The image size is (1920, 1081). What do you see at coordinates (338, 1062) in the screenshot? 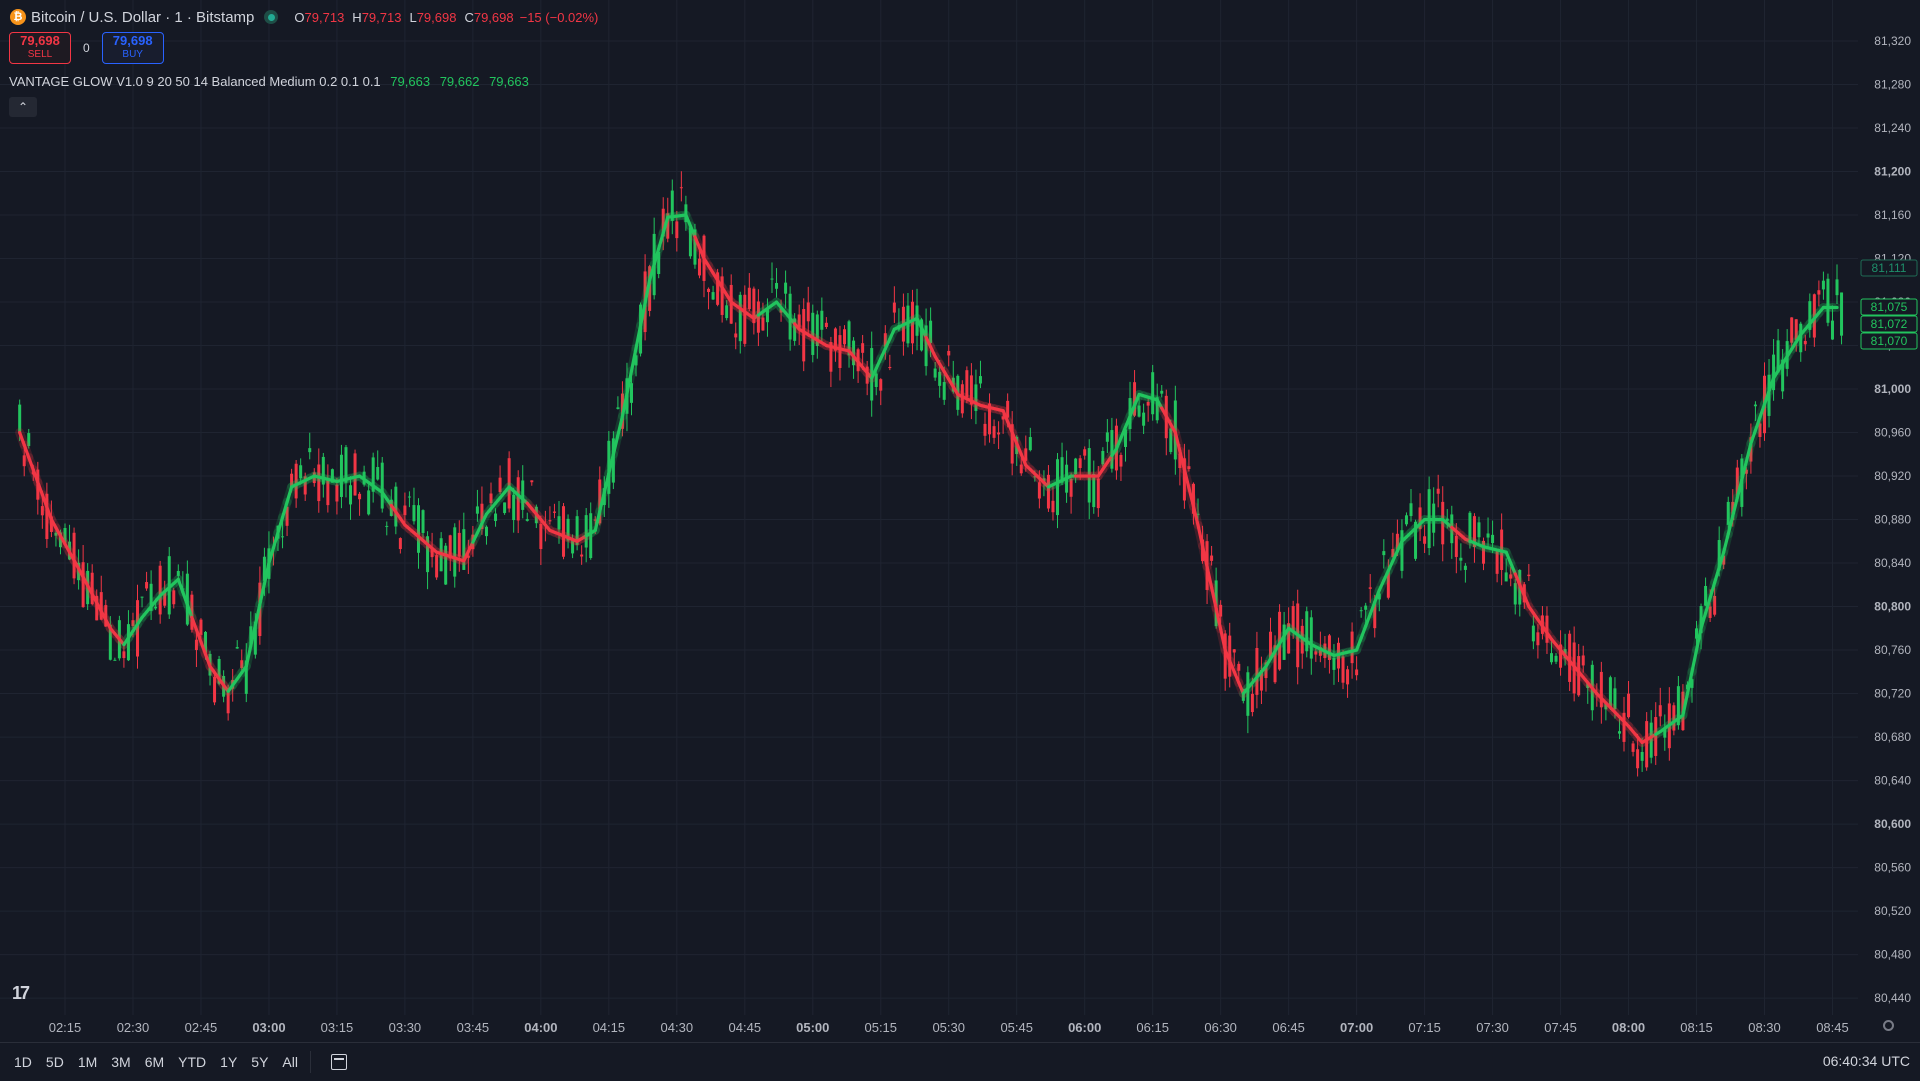
I see `calendar-goto-icon` at bounding box center [338, 1062].